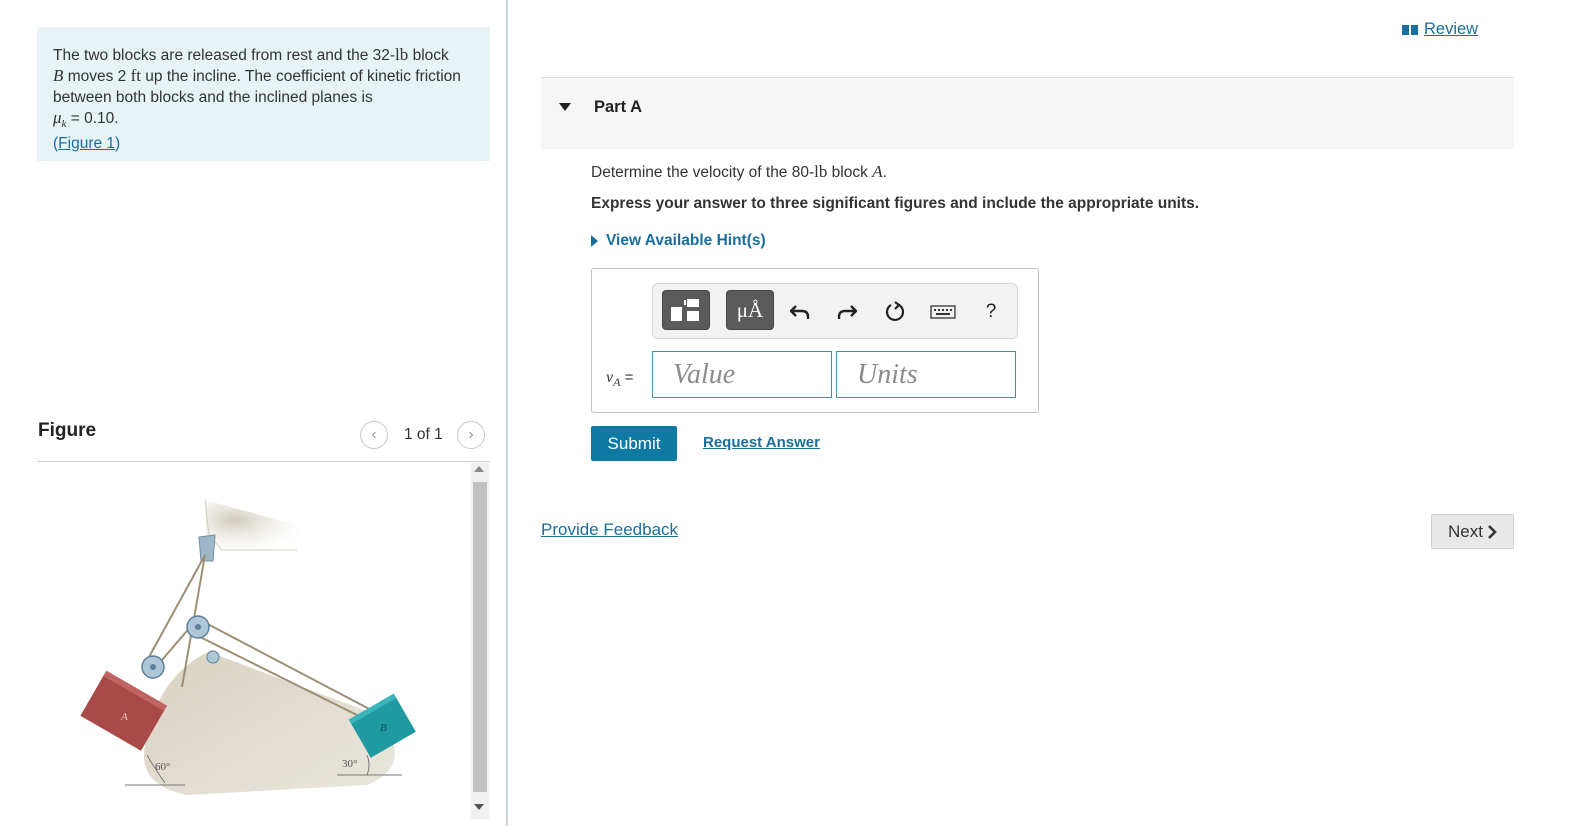 The width and height of the screenshot is (1572, 832). What do you see at coordinates (86, 143) in the screenshot?
I see `figure-link: Figure 1` at bounding box center [86, 143].